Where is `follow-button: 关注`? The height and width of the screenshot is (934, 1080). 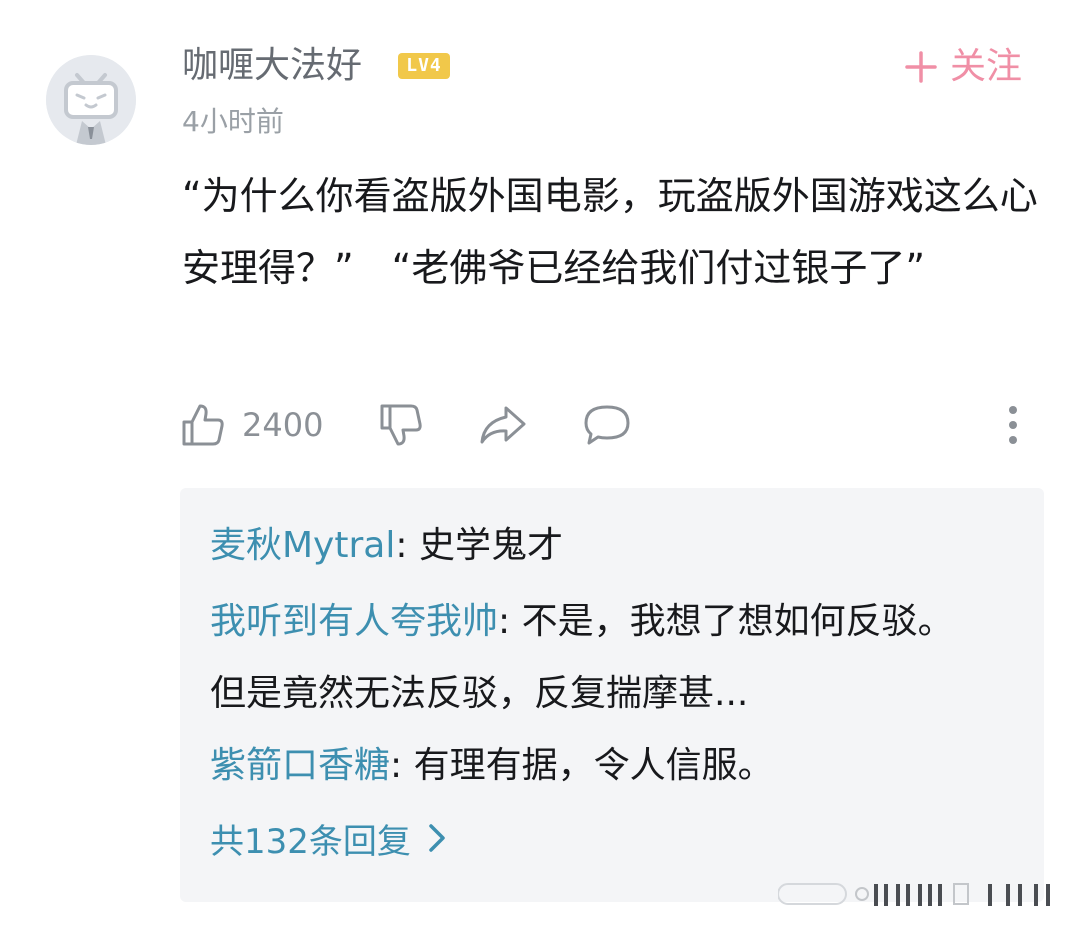
follow-button: 关注 is located at coordinates (963, 67).